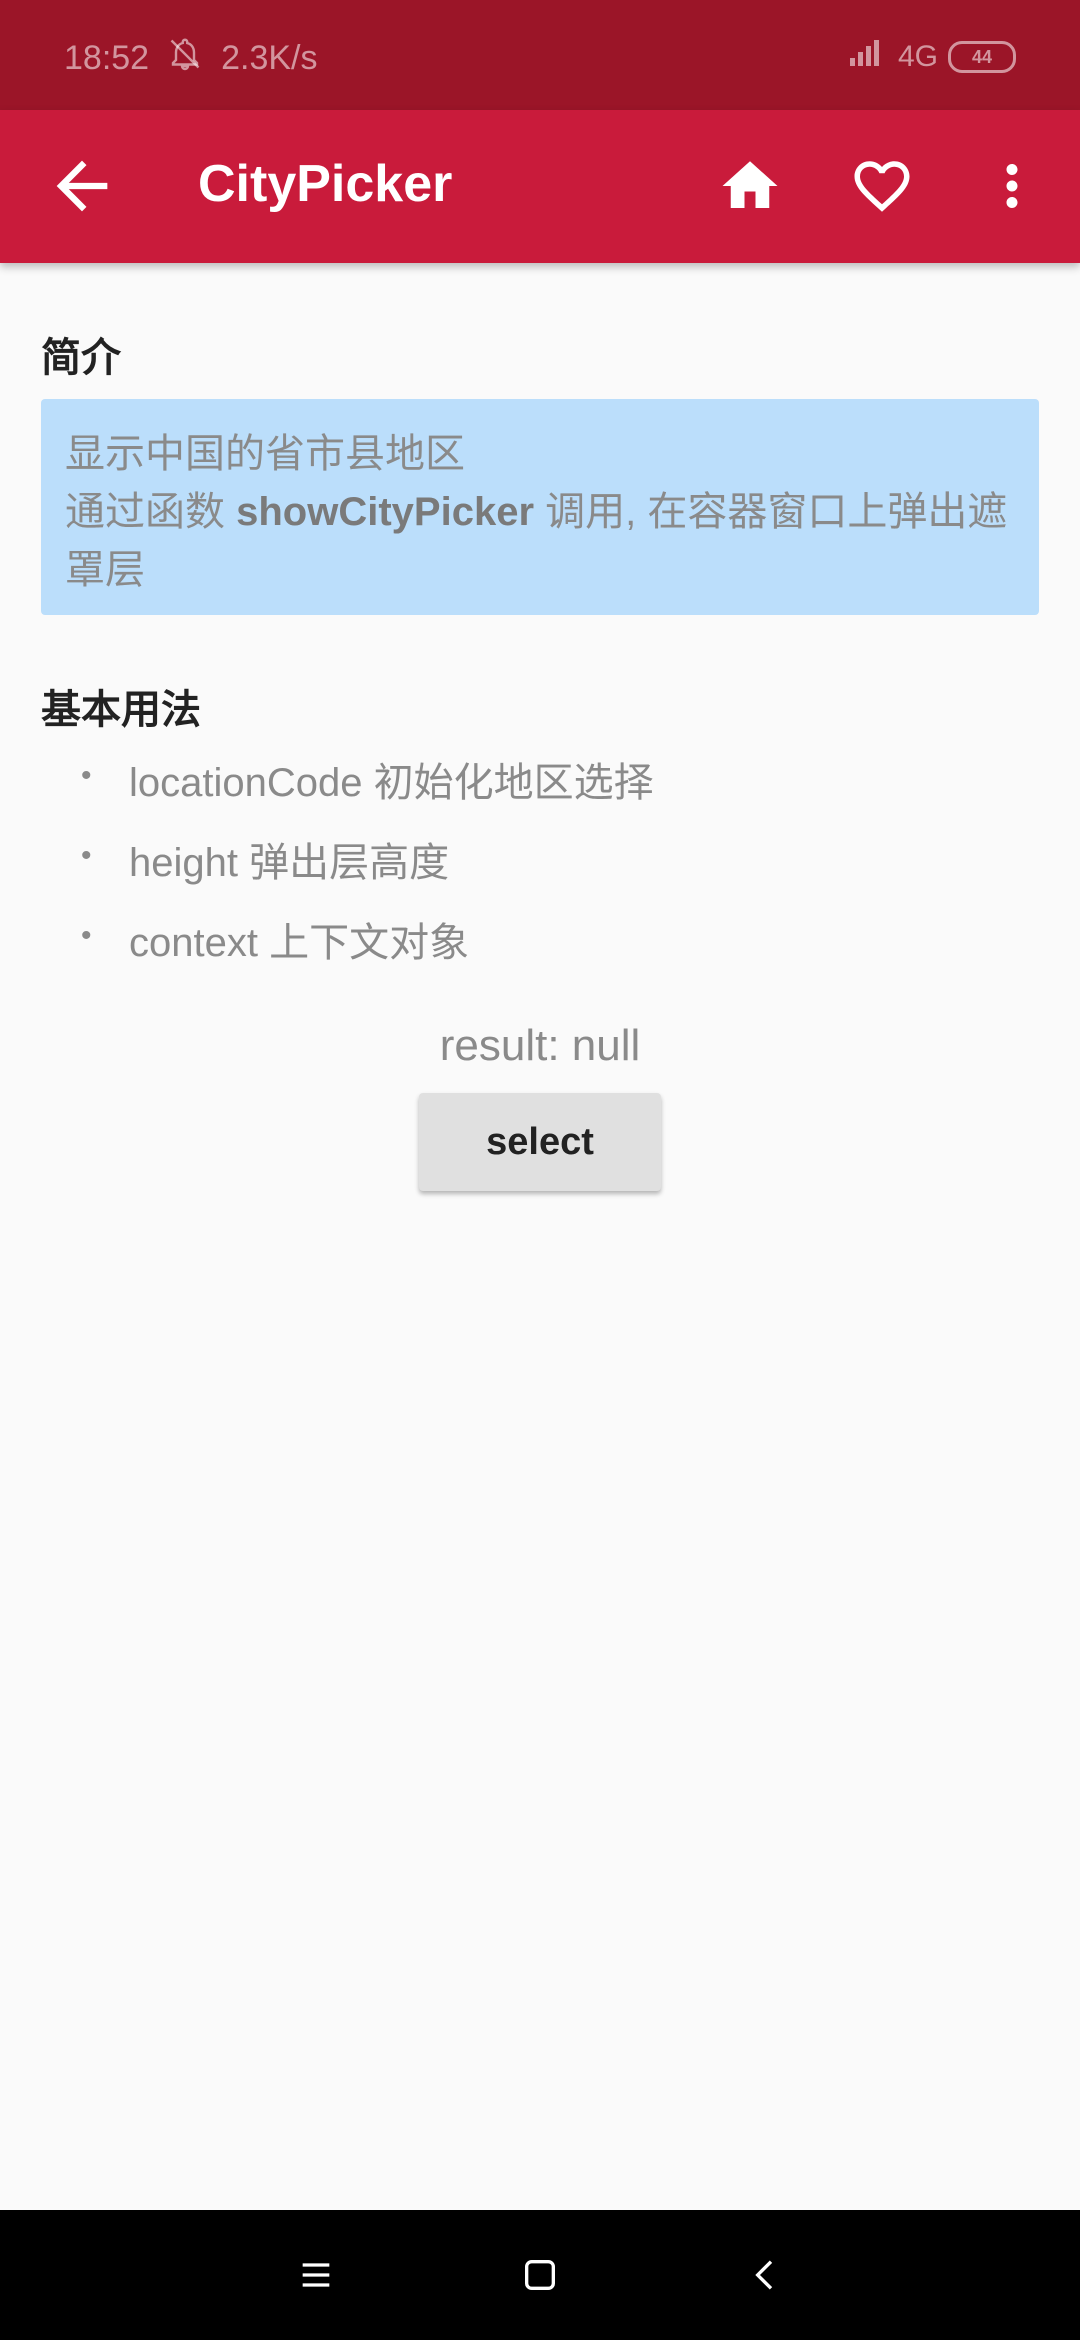  Describe the element at coordinates (289, 863) in the screenshot. I see `list-item-text: height 弹出层高度` at that location.